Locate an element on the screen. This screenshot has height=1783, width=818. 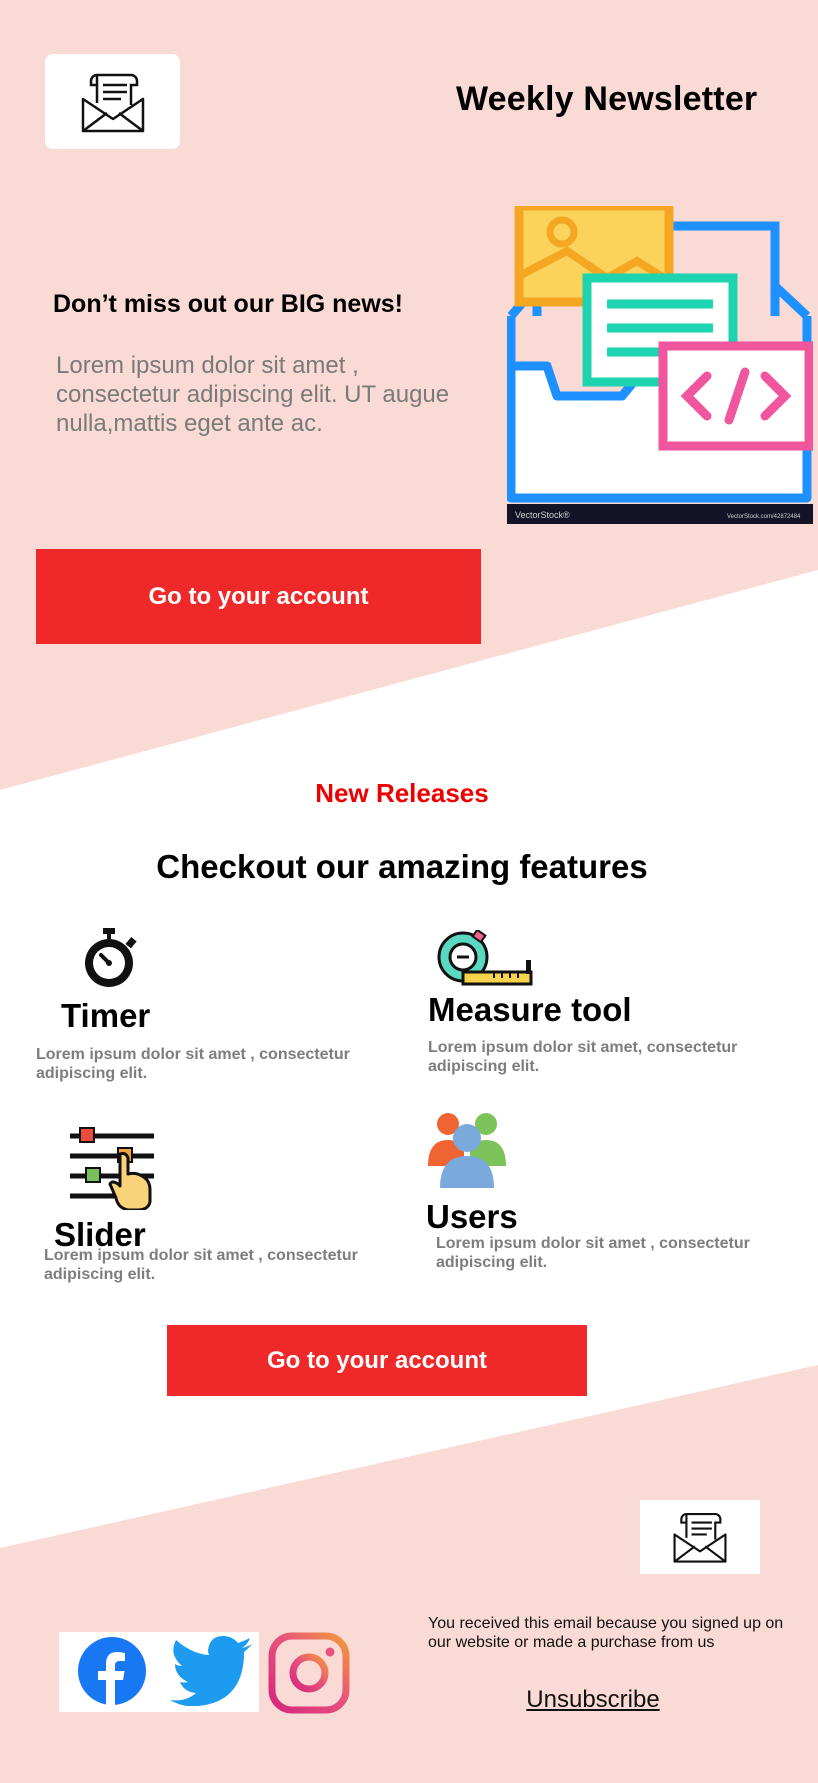
newsletter-title: Weekly Newsletter is located at coordinates (607, 99).